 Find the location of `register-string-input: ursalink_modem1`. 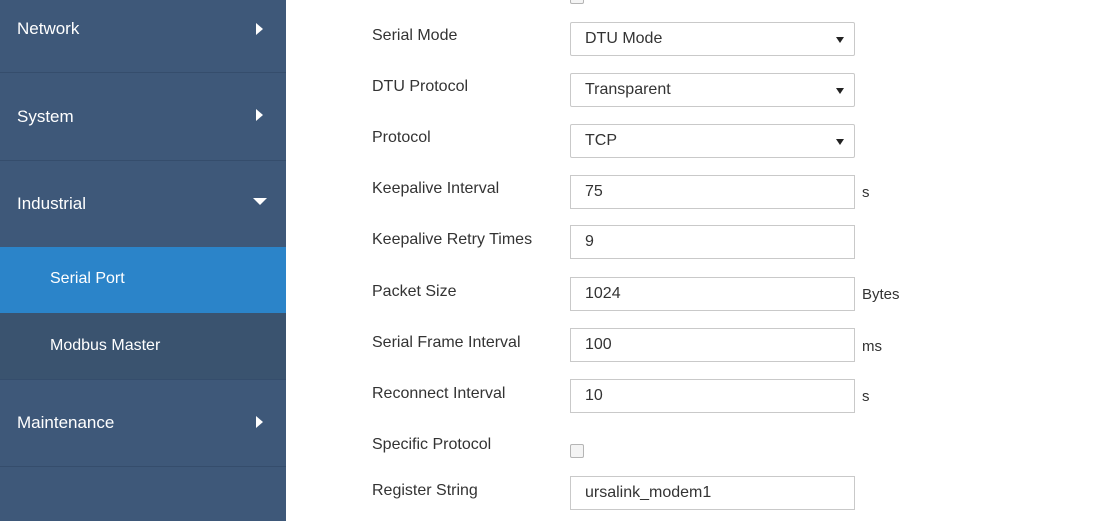

register-string-input: ursalink_modem1 is located at coordinates (712, 493).